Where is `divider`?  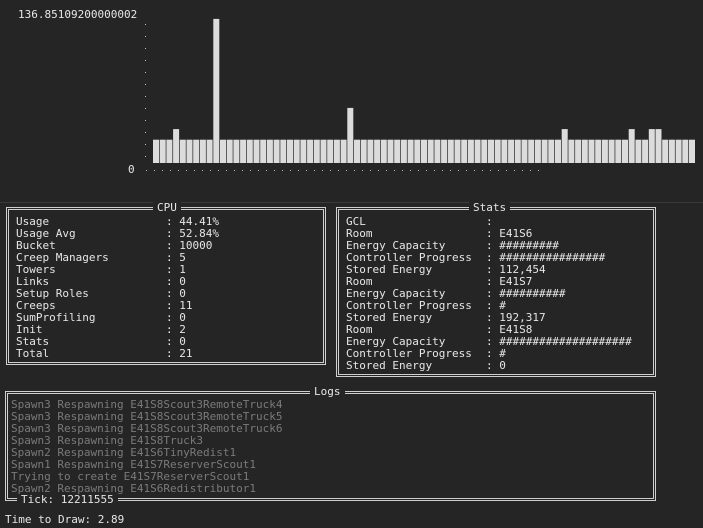 divider is located at coordinates (351, 202).